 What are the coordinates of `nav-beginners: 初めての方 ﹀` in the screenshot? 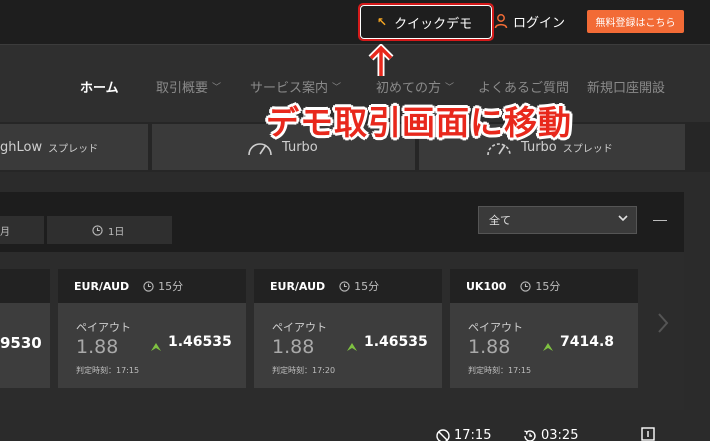 It's located at (415, 86).